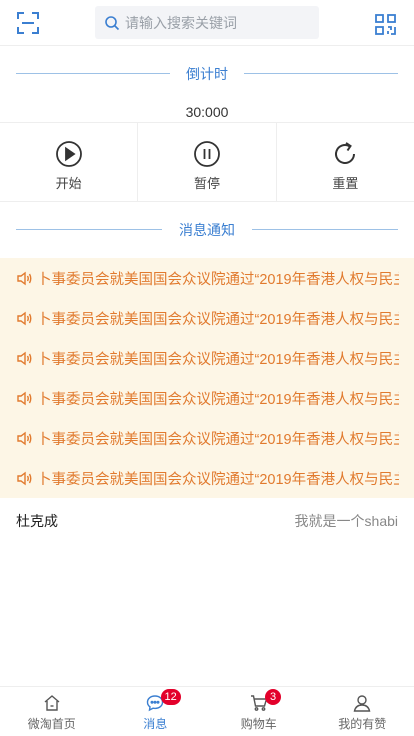 The width and height of the screenshot is (414, 736). I want to click on tab-cart: 3 购物车, so click(259, 711).